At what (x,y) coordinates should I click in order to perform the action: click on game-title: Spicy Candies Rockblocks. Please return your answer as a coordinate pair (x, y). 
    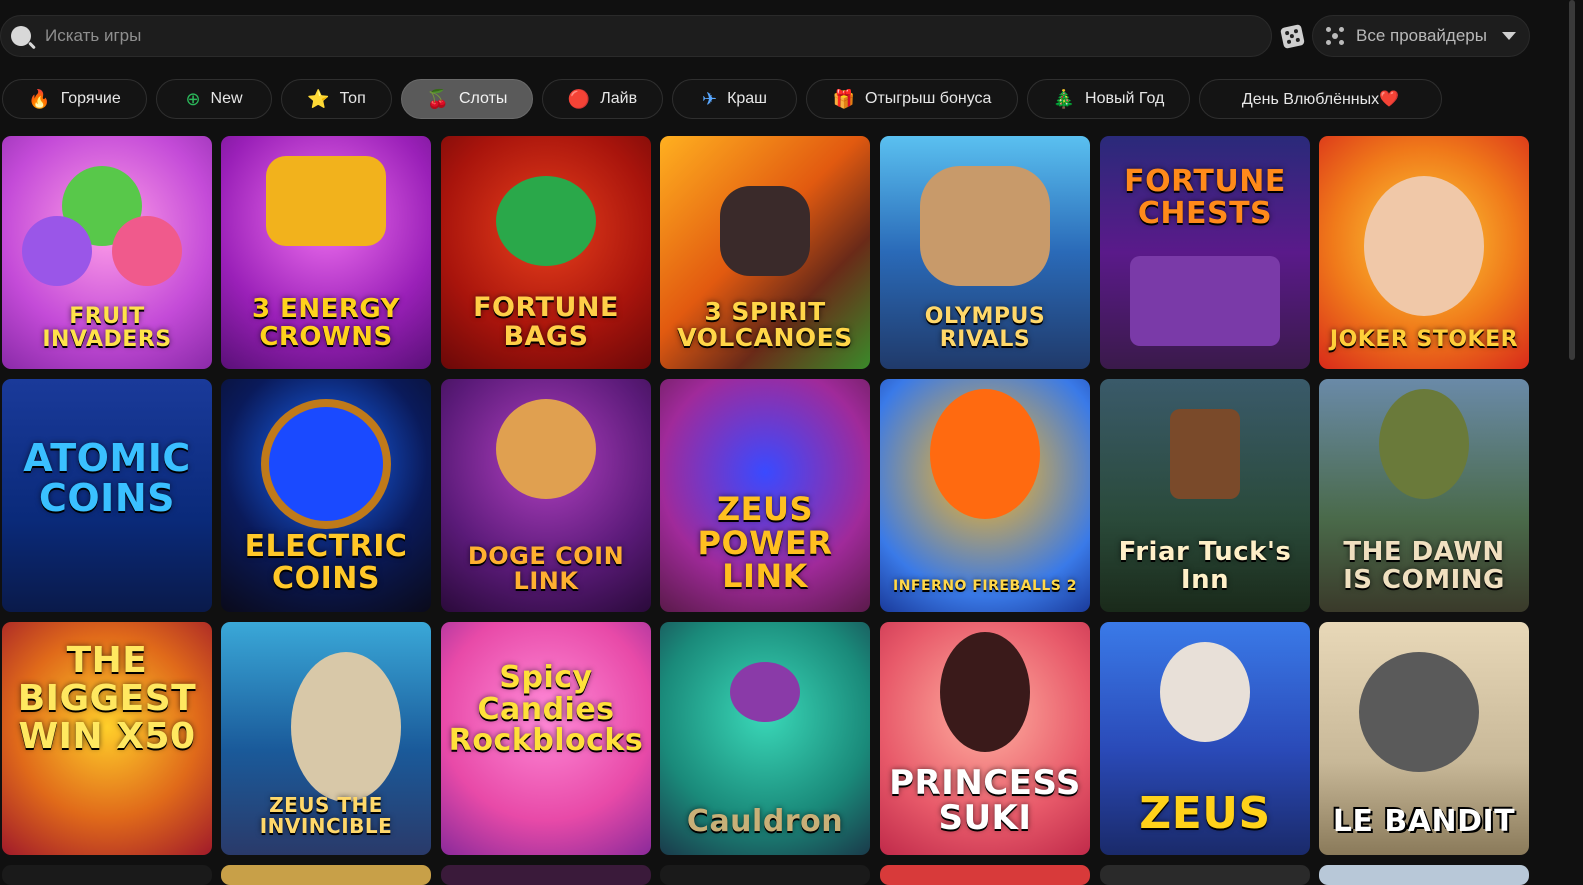
    Looking at the image, I should click on (546, 709).